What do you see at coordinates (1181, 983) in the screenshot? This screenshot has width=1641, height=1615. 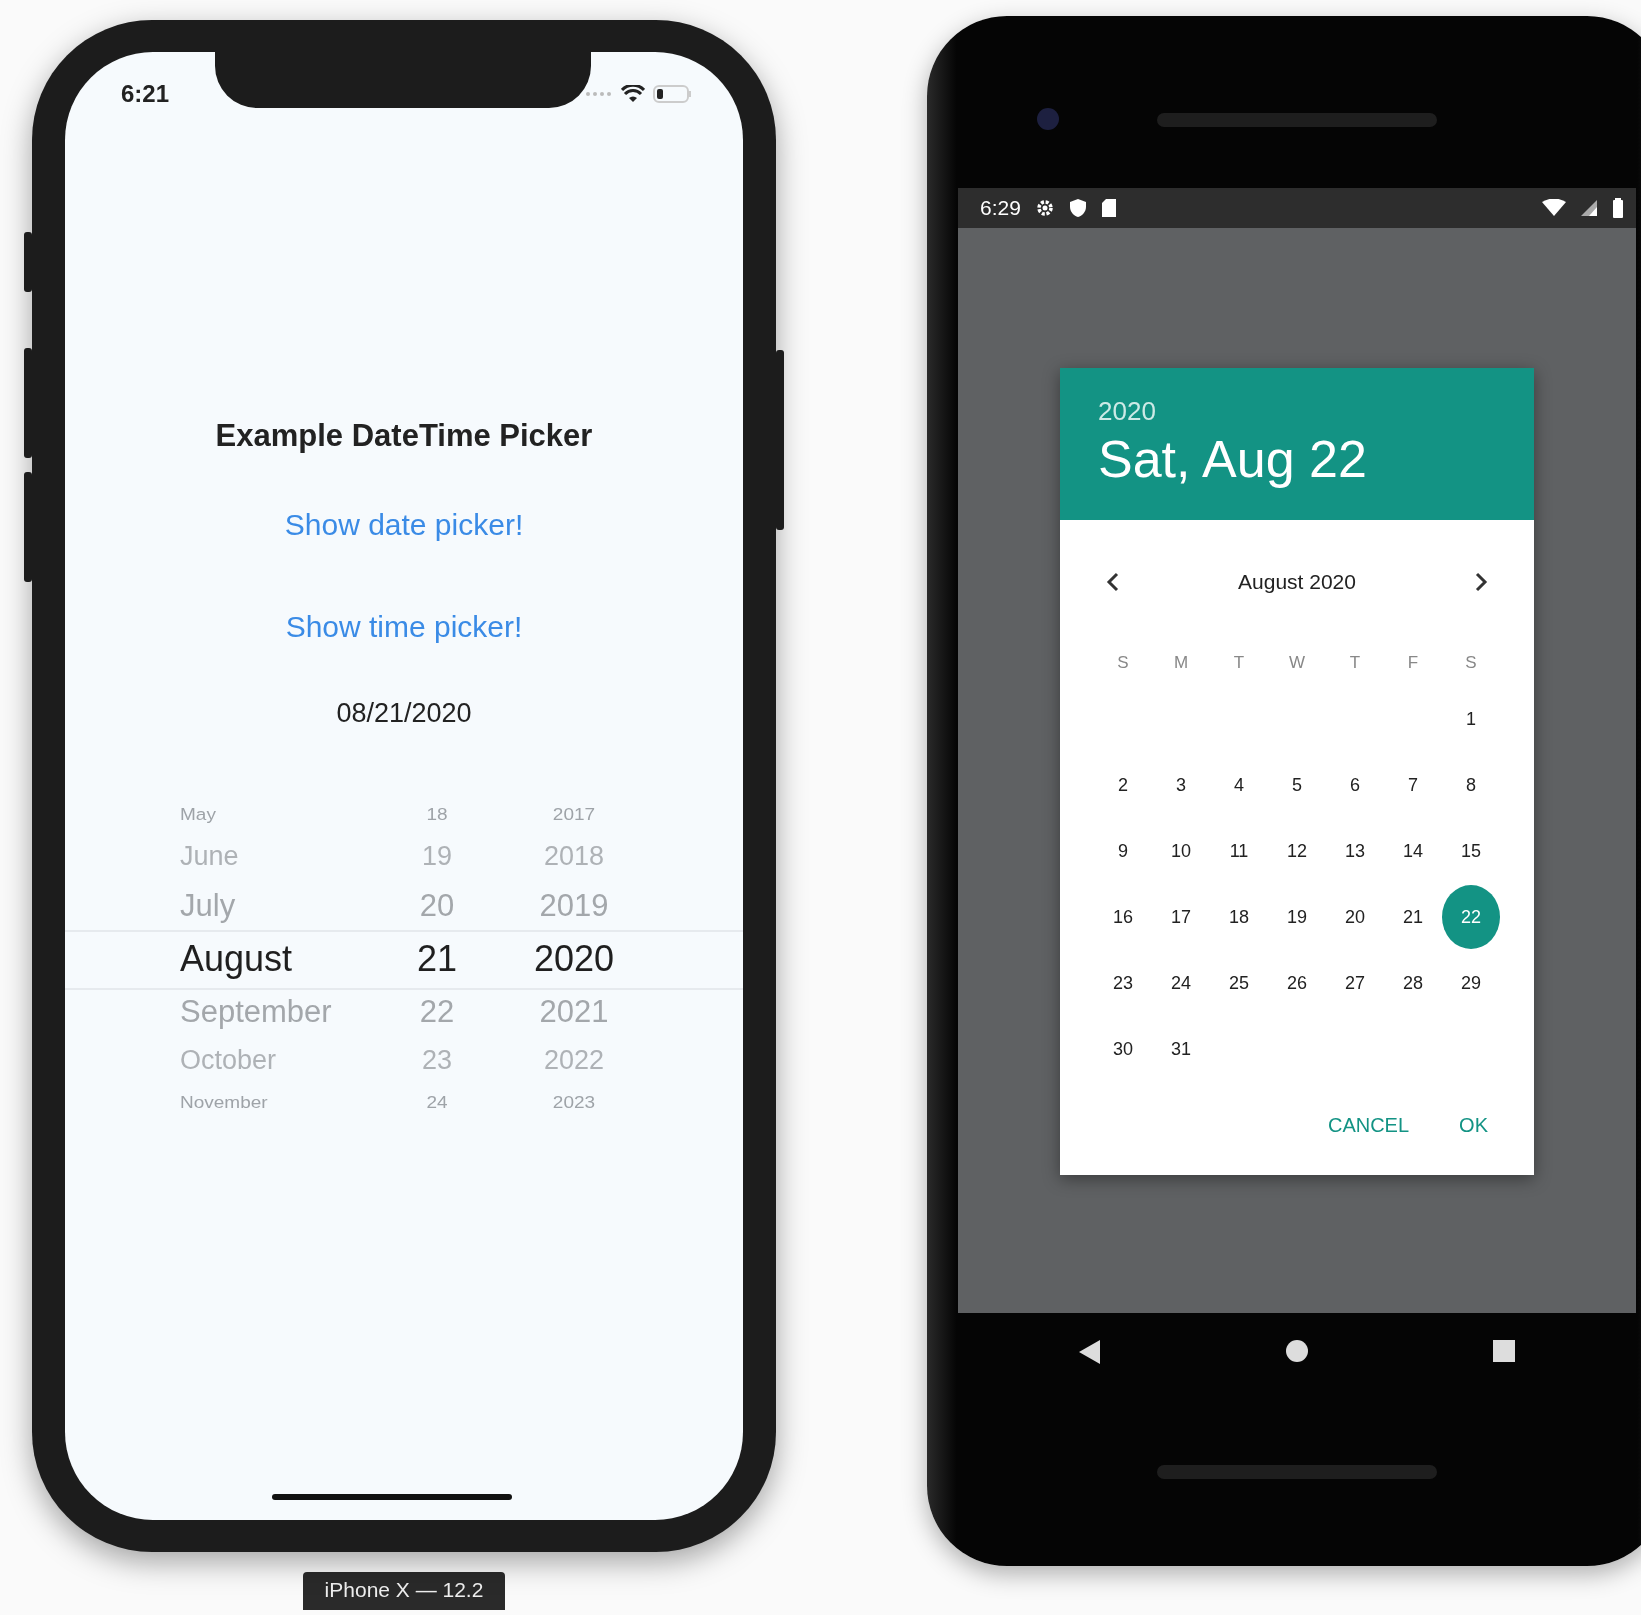 I see `calendar-day: 24` at bounding box center [1181, 983].